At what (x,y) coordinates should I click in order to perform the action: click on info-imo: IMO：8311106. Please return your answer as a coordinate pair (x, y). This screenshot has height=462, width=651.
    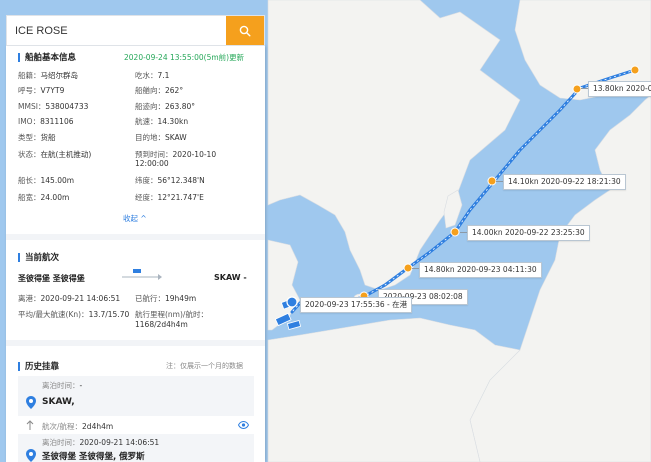
    Looking at the image, I should click on (46, 121).